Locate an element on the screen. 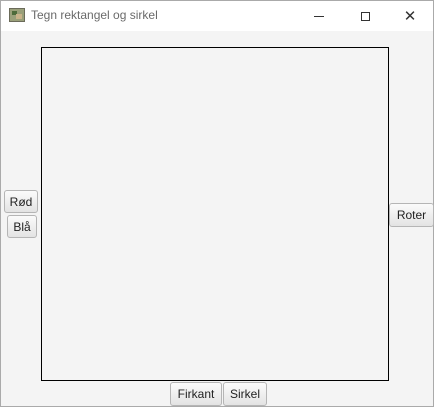  square-button: Firkant is located at coordinates (196, 394).